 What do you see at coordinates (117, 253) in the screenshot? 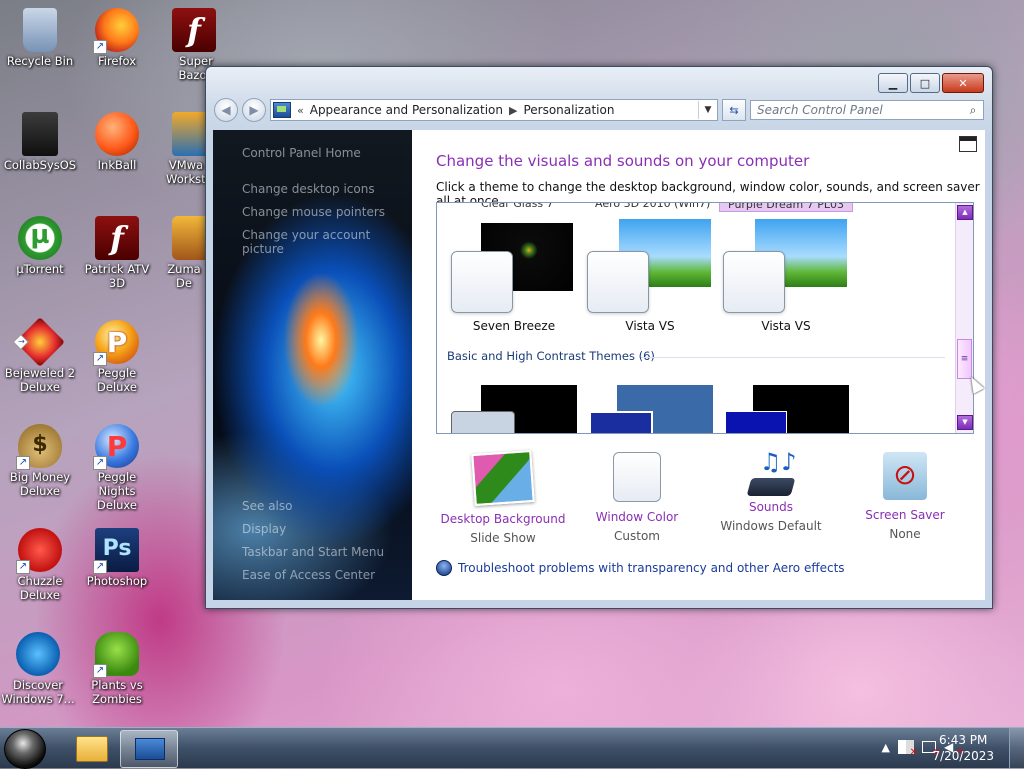
I see `desktop-icon-patrick-atv: Patrick ATV 3D` at bounding box center [117, 253].